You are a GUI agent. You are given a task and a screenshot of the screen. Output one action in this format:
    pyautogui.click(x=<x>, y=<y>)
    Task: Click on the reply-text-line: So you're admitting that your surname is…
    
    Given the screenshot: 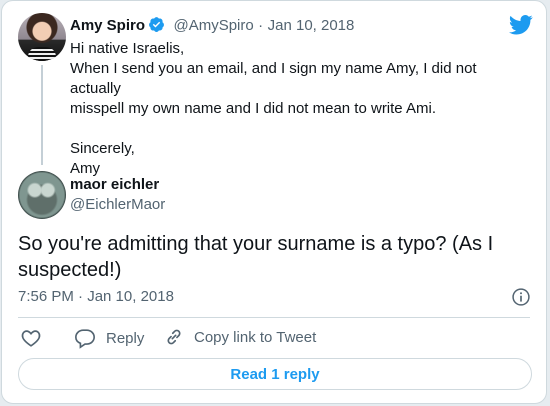 What is the action you would take?
    pyautogui.click(x=256, y=244)
    